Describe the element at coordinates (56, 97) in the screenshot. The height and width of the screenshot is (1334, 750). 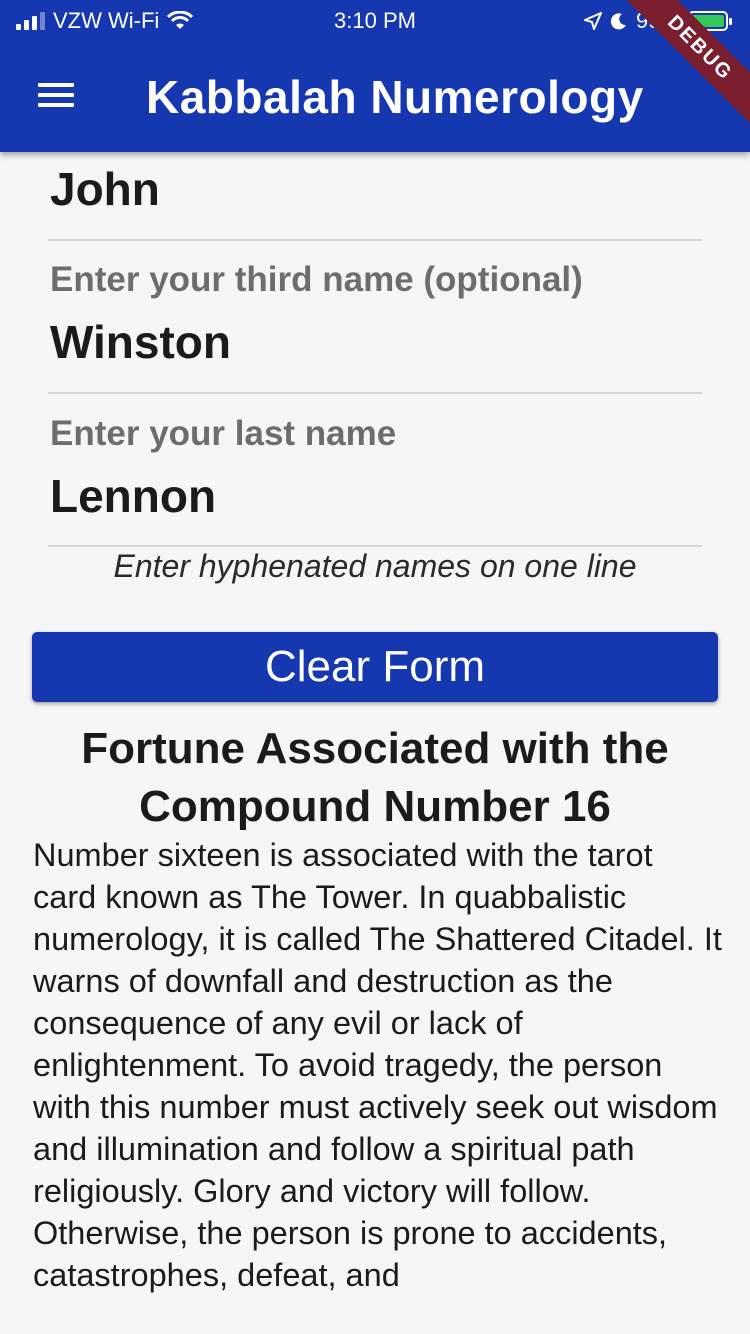
I see `hamburger-menu-icon` at that location.